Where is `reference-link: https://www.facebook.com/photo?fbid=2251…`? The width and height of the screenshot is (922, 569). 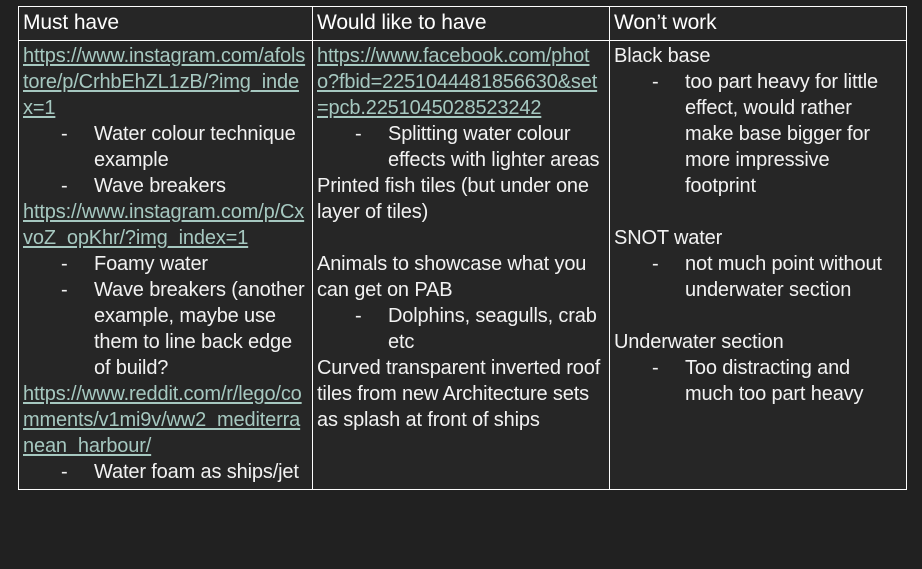
reference-link: https://www.facebook.com/photo?fbid=2251… is located at coordinates (461, 82).